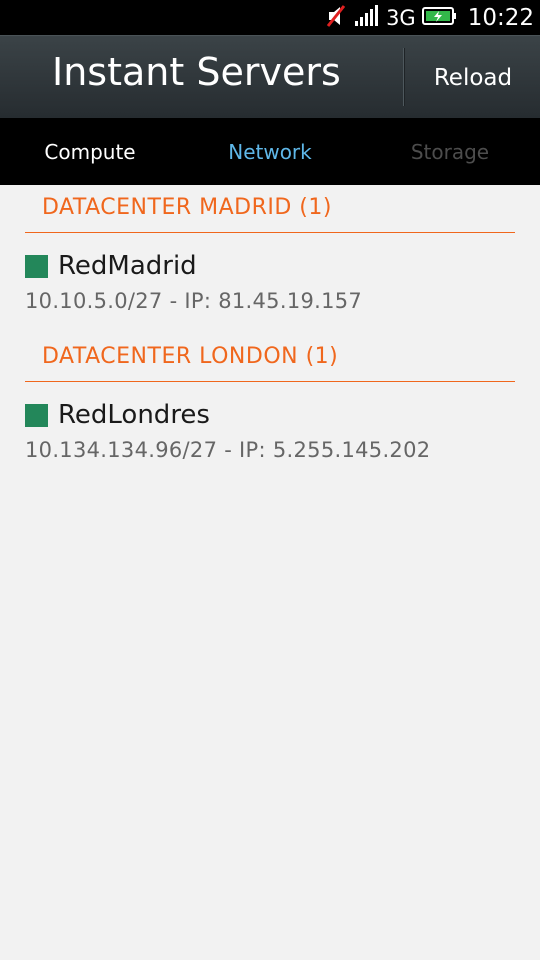 This screenshot has width=540, height=960. What do you see at coordinates (228, 450) in the screenshot?
I see `item-detail: 10.134.134.96/27 - IP: 5.255.145.202` at bounding box center [228, 450].